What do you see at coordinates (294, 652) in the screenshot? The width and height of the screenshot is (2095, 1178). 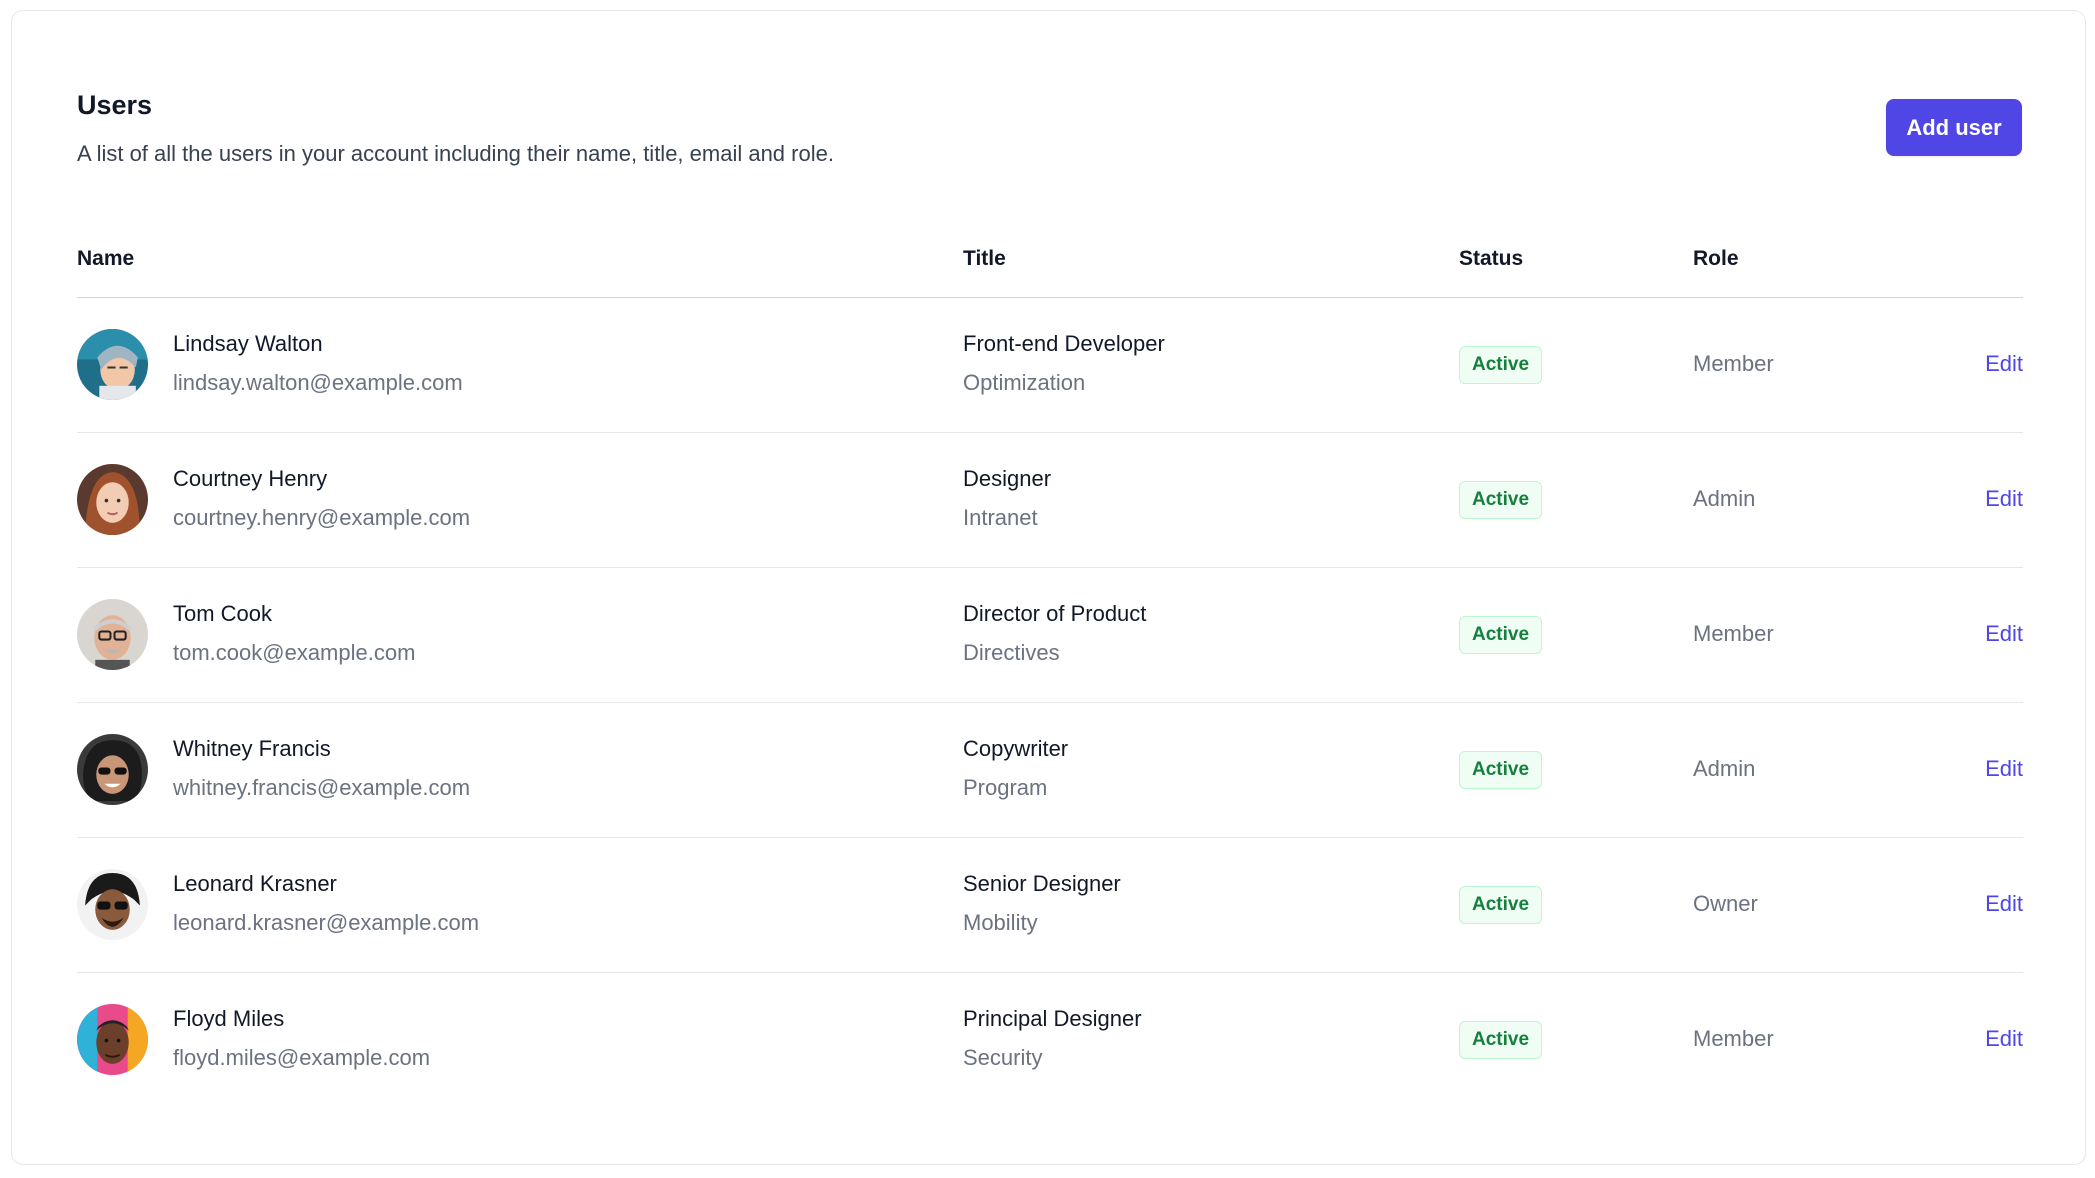 I see `user-email: tom.cook@example.com` at bounding box center [294, 652].